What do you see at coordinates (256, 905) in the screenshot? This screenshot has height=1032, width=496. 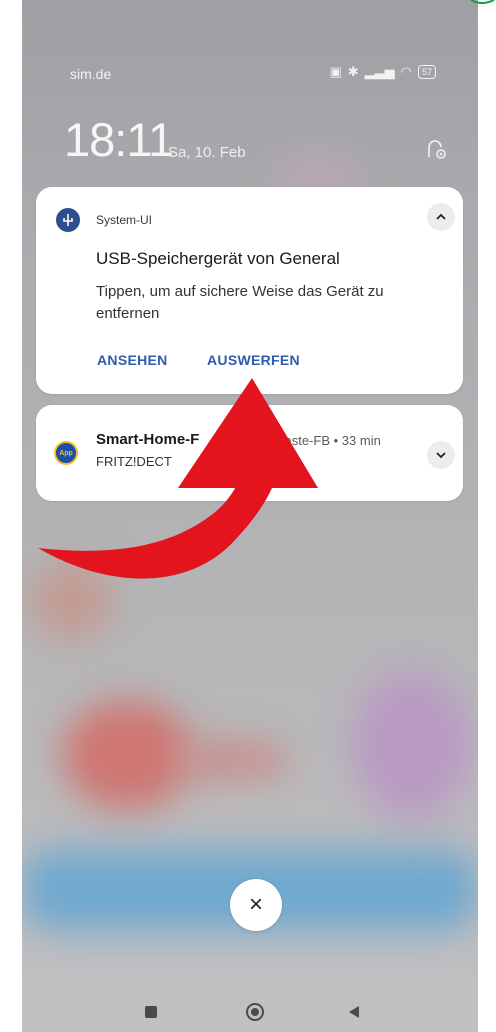 I see `close-icon: ×` at bounding box center [256, 905].